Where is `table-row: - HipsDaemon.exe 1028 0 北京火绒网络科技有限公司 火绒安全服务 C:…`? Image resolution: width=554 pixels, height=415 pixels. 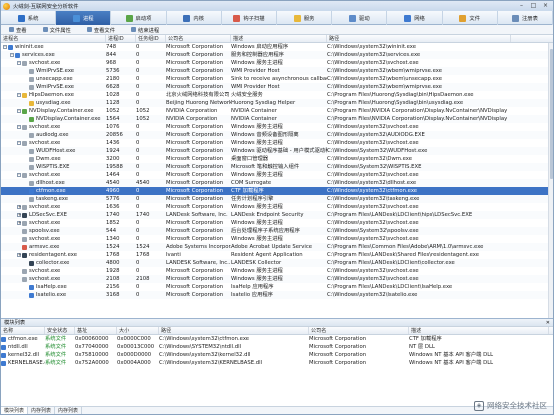
table-row: - HipsDaemon.exe 1028 0 北京火绒网络科技有限公司 火绒安全服务 C:… is located at coordinates (277, 95).